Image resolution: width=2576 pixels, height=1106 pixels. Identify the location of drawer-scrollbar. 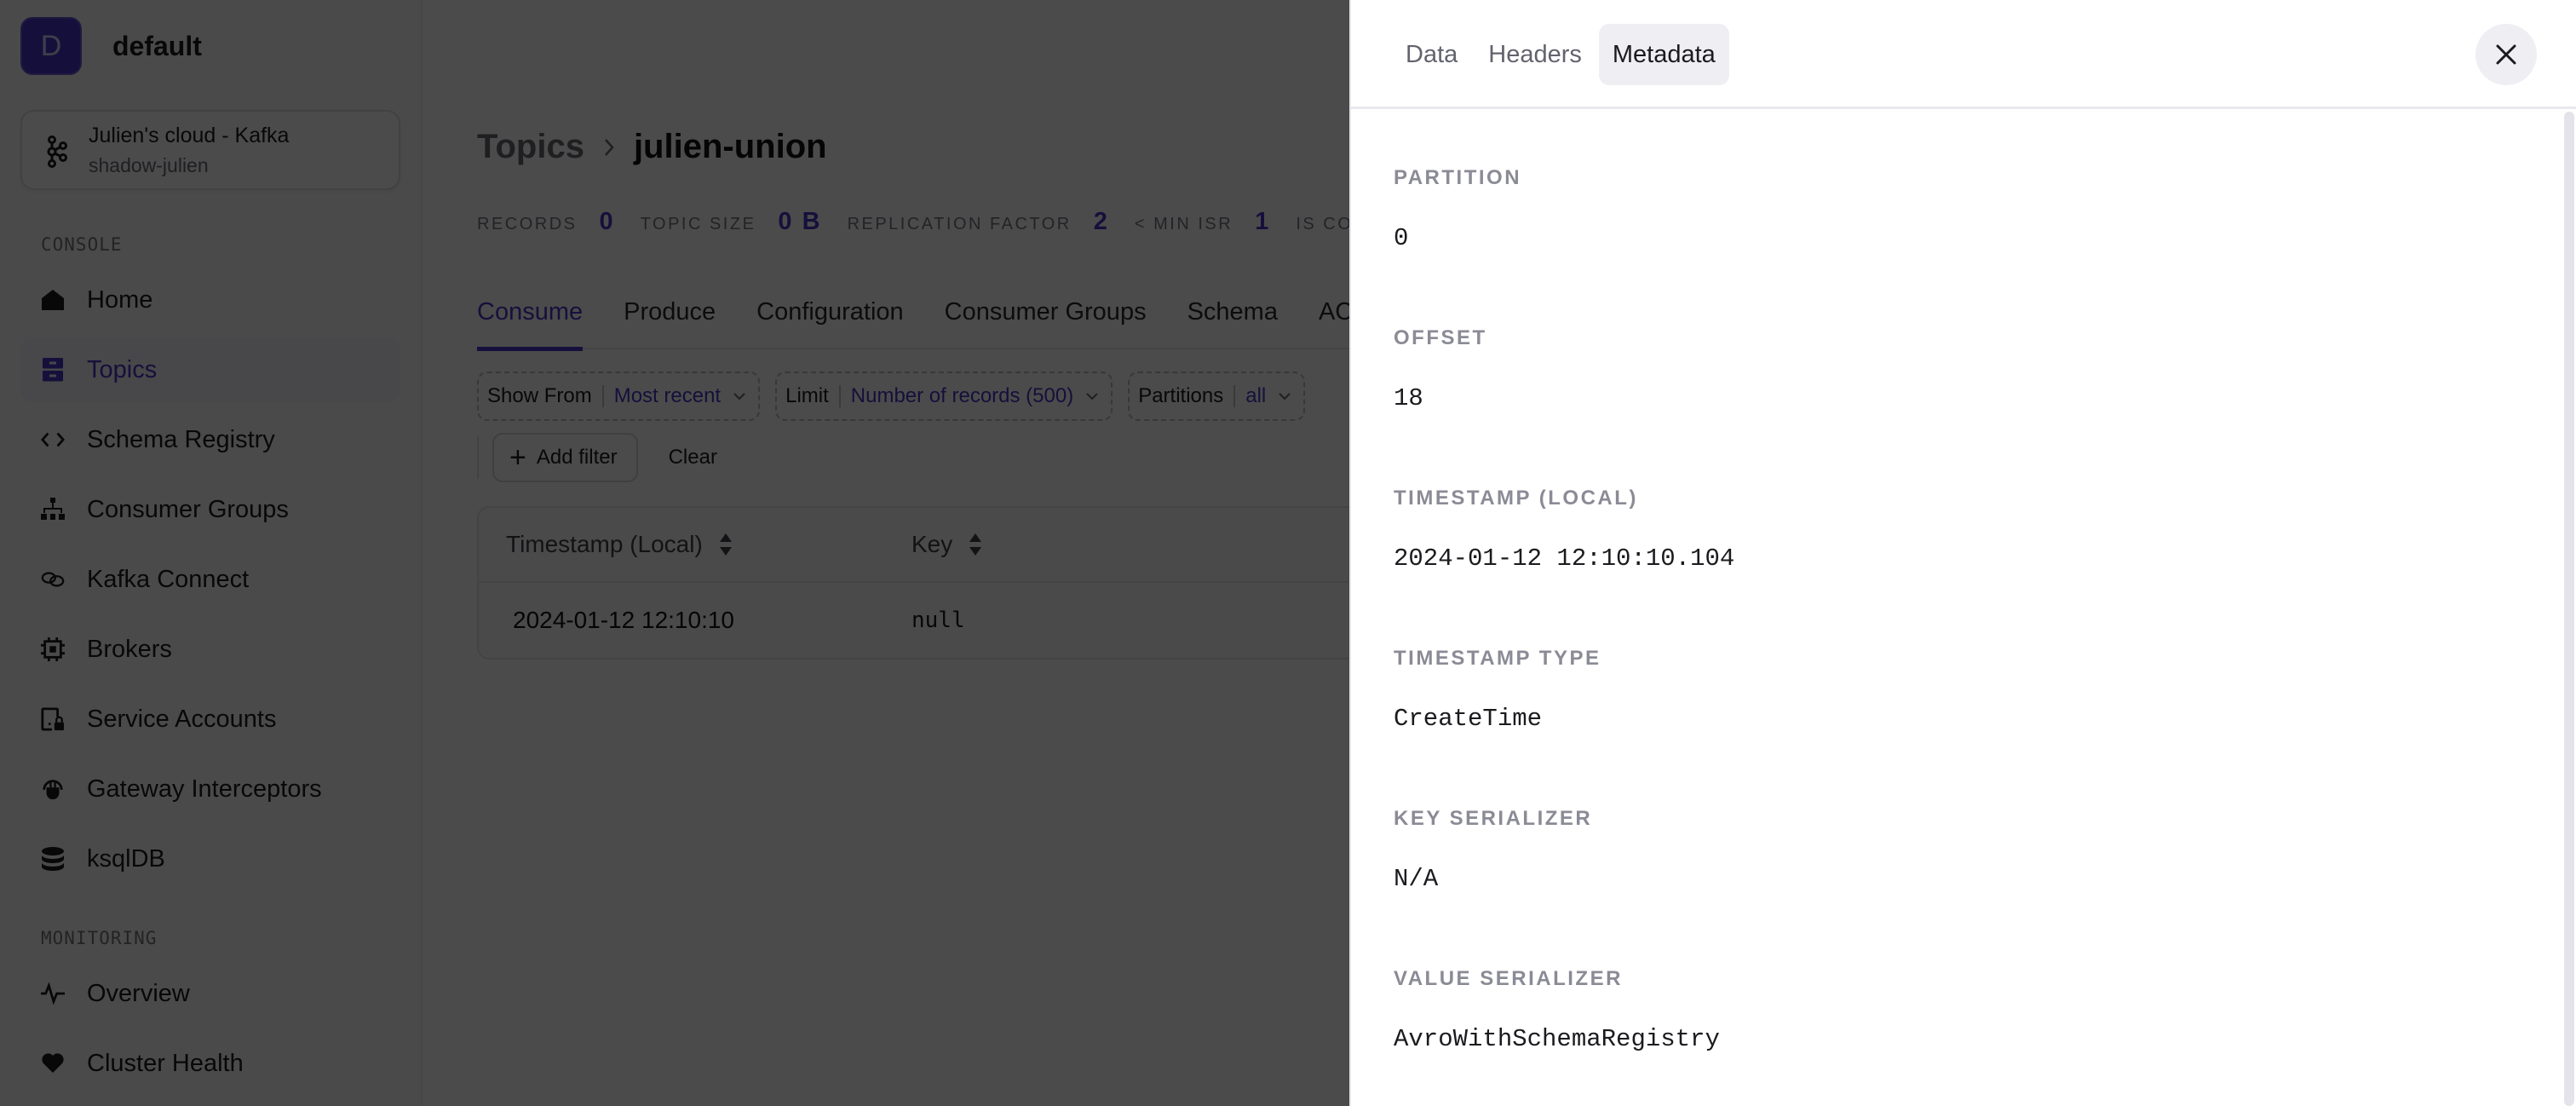
(2569, 609).